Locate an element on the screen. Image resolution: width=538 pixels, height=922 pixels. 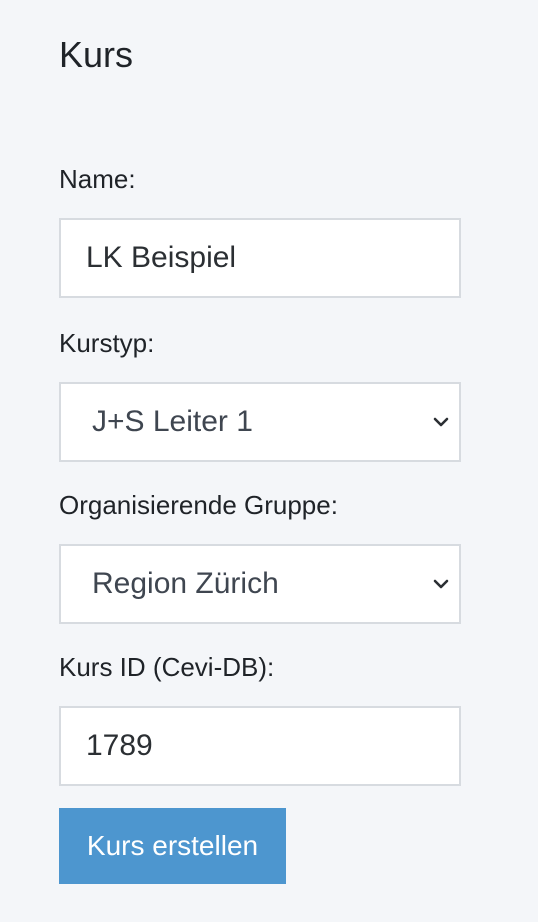
gruppe-label: Organisierende Gruppe: is located at coordinates (198, 505).